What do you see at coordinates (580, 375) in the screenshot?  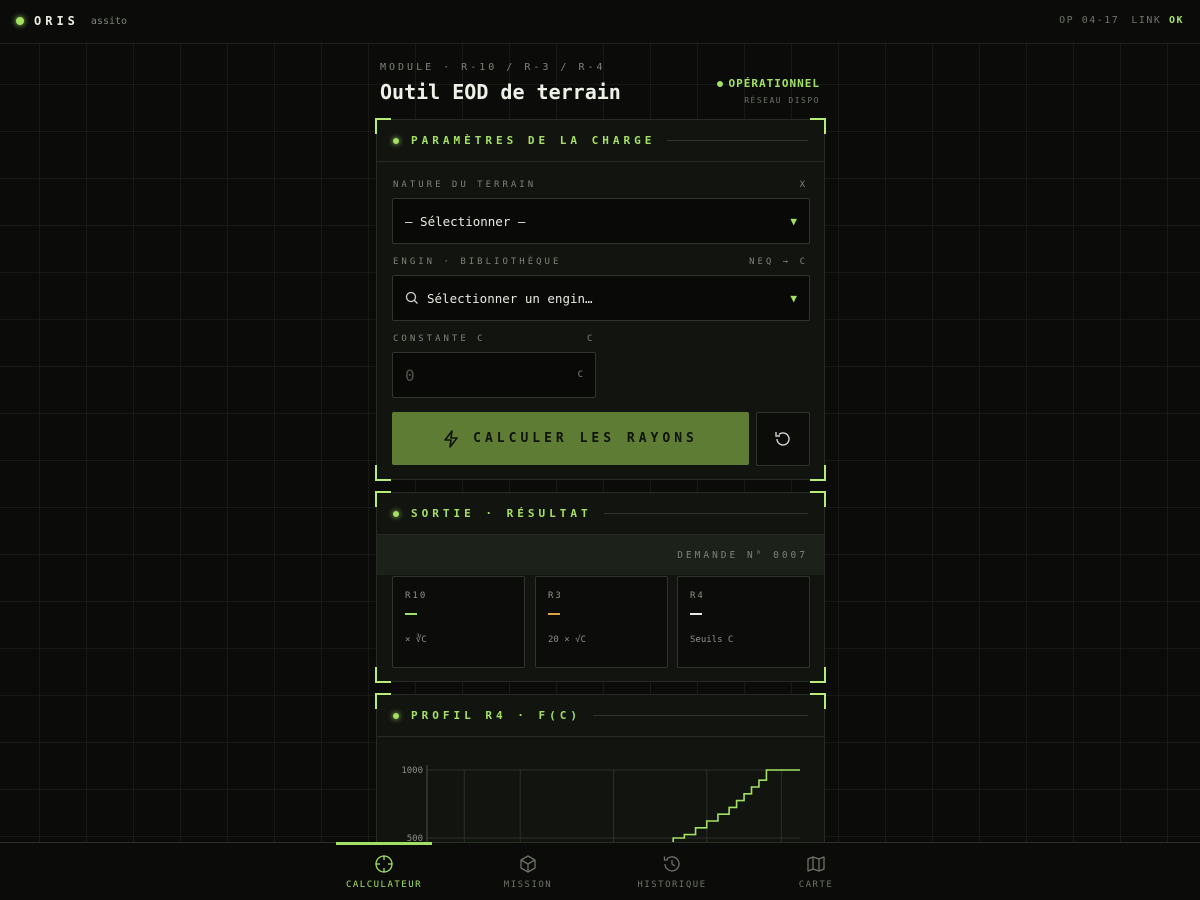 I see `constante-unit: C` at bounding box center [580, 375].